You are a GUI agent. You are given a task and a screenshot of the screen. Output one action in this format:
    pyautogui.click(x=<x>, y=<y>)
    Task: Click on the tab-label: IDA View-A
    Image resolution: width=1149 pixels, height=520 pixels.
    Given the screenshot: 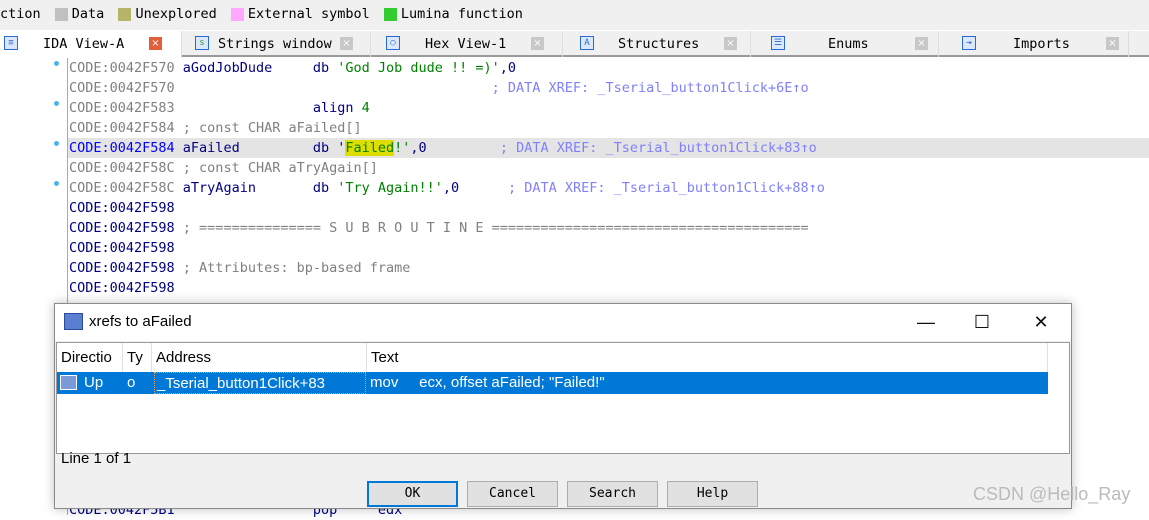 What is the action you would take?
    pyautogui.click(x=84, y=44)
    